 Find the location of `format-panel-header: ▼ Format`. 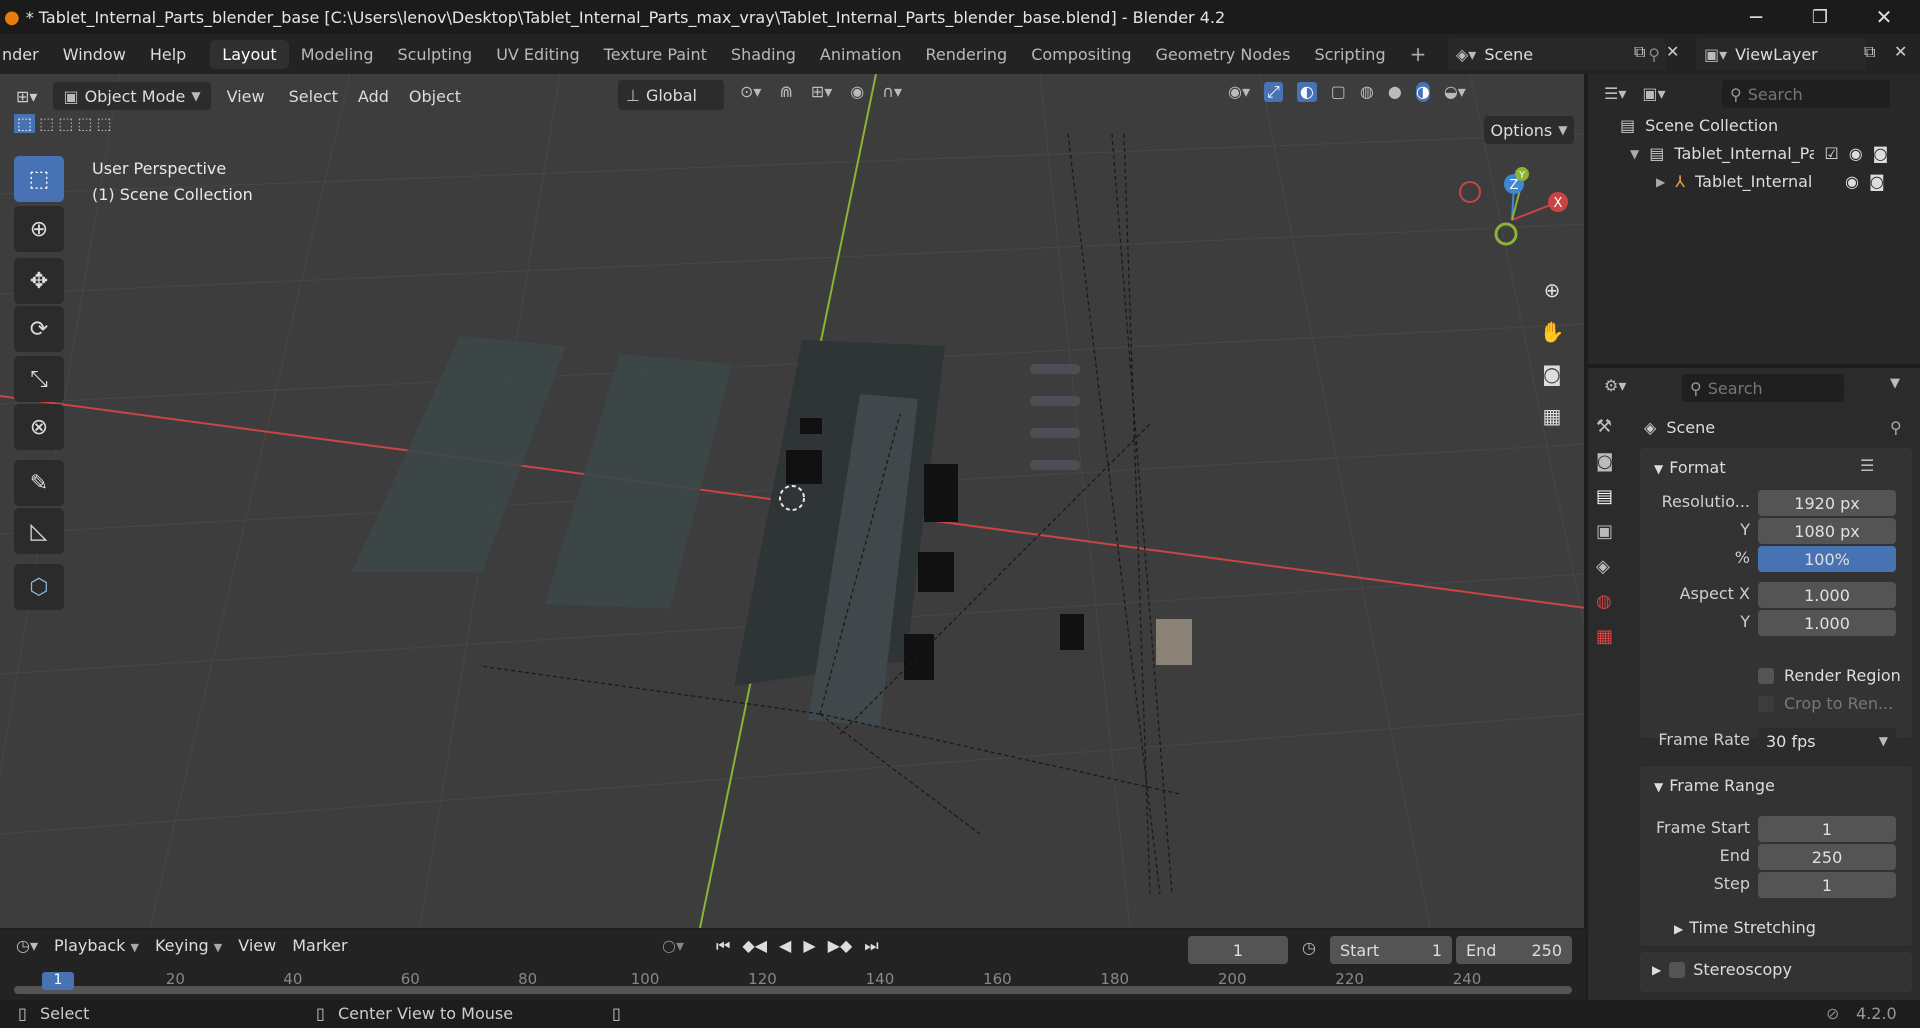

format-panel-header: ▼ Format is located at coordinates (1690, 467).